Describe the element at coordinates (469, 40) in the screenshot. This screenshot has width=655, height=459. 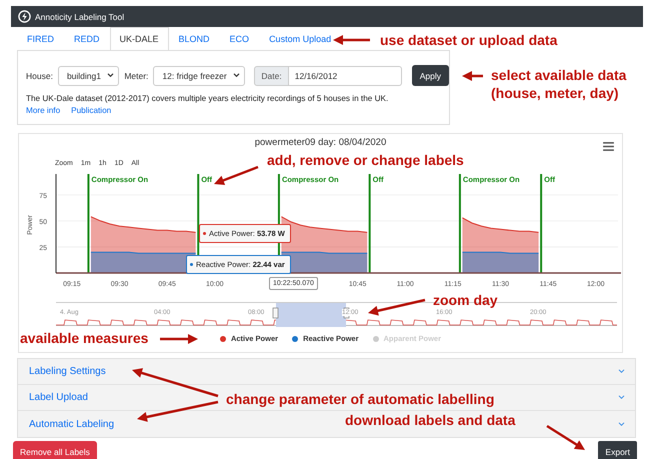
I see `annotation-text: use dataset or upload data` at that location.